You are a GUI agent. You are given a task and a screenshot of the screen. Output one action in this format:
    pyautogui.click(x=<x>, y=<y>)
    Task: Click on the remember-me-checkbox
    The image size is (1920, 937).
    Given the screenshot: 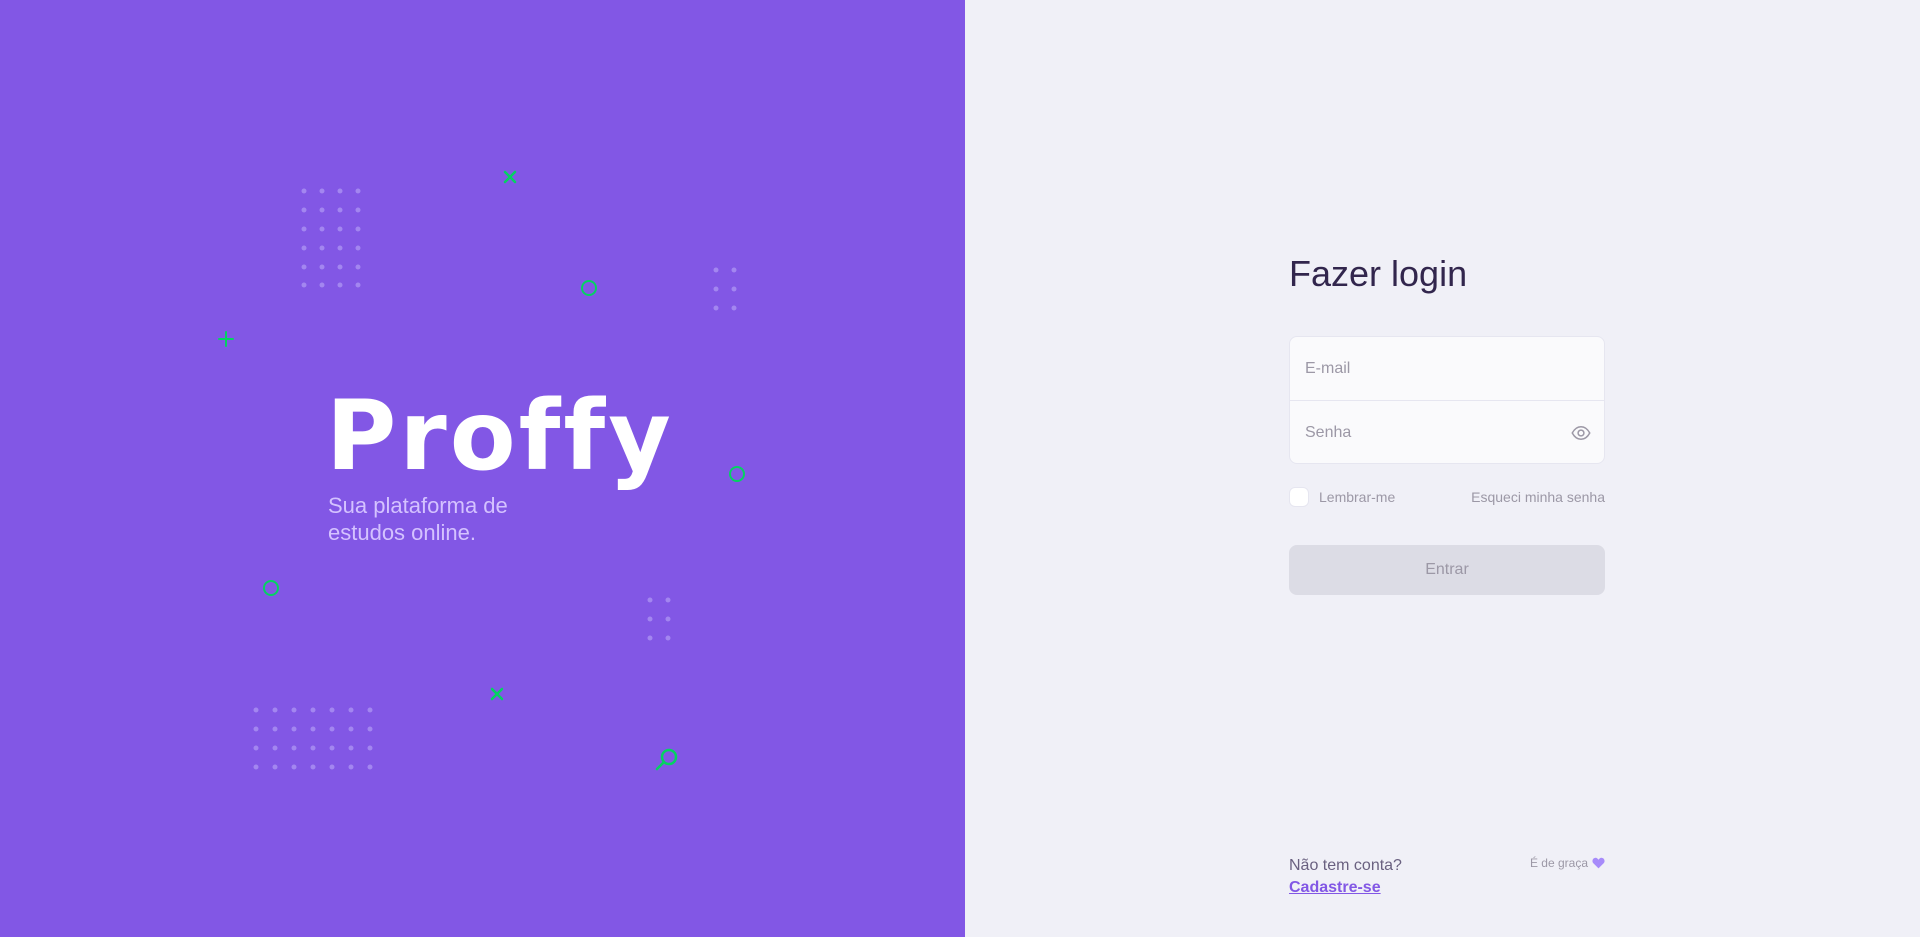 What is the action you would take?
    pyautogui.click(x=1299, y=497)
    